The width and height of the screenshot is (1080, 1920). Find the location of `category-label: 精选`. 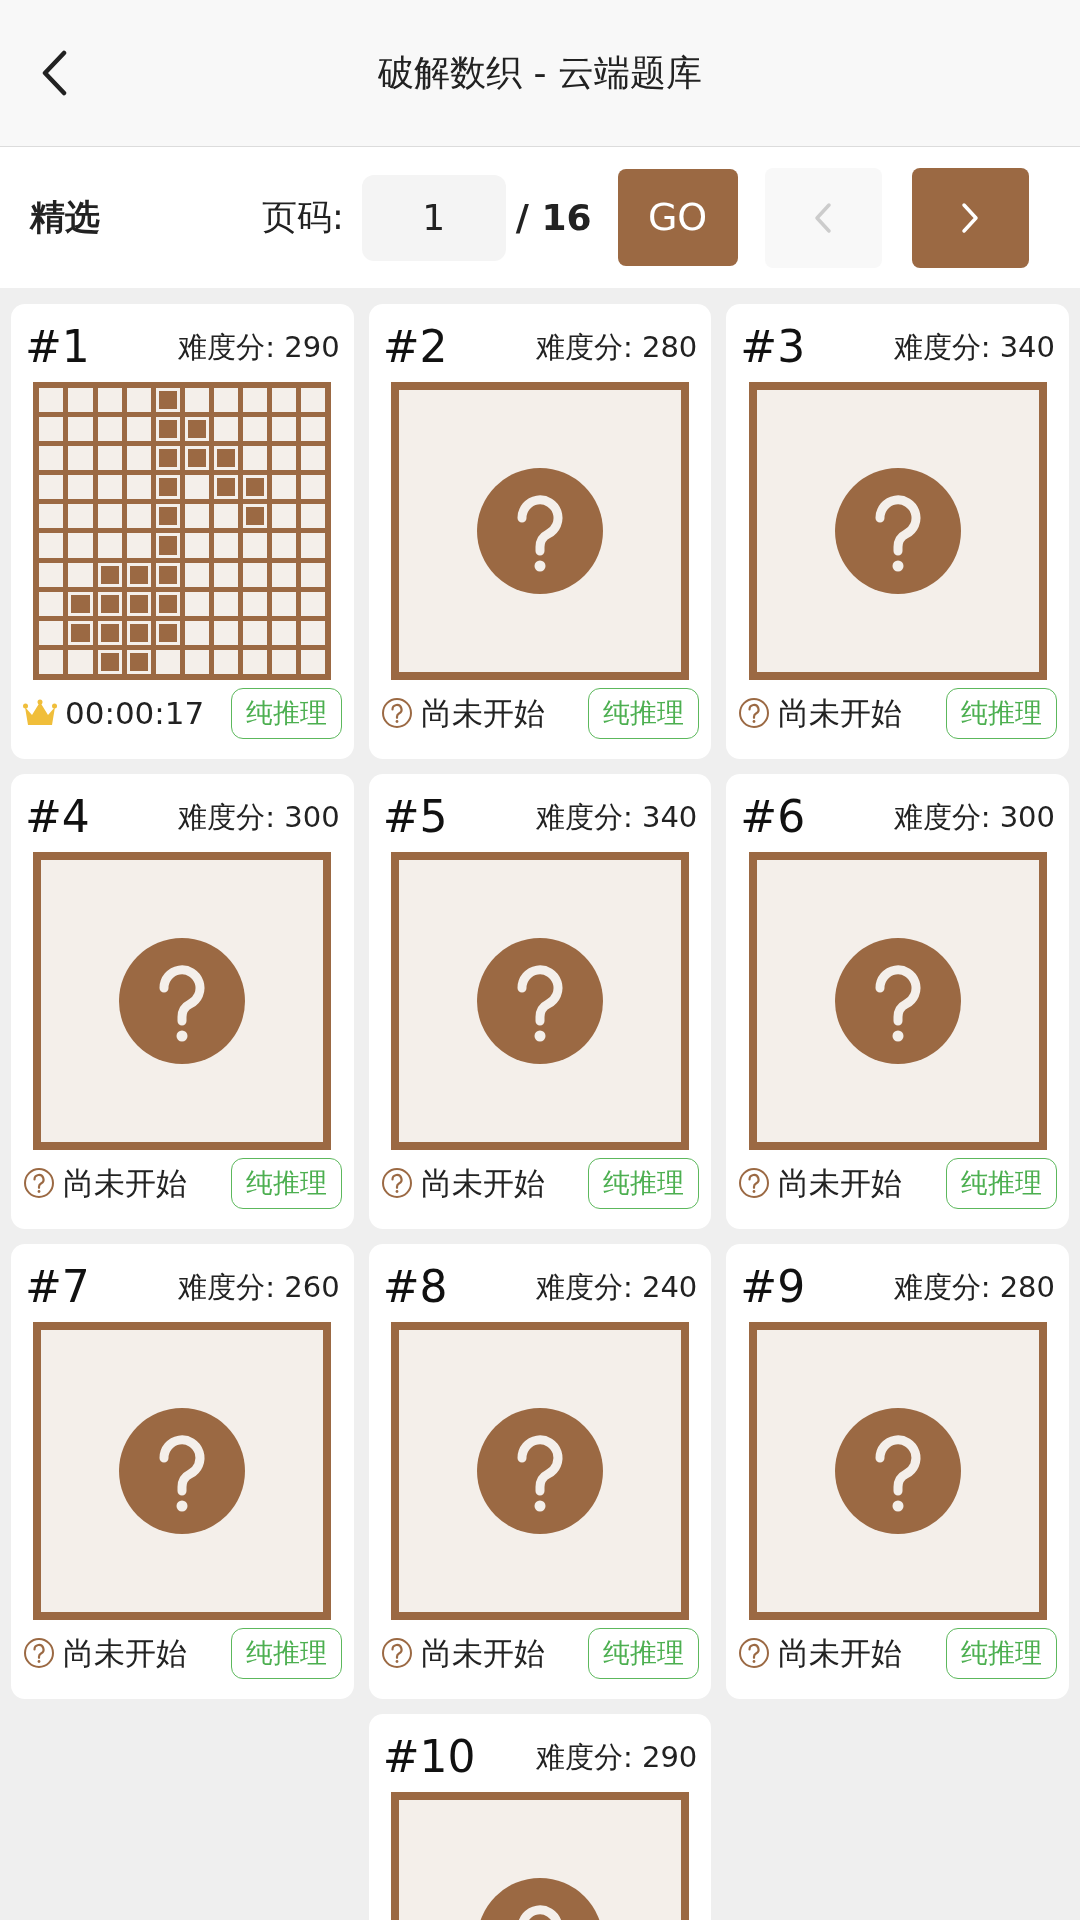

category-label: 精选 is located at coordinates (65, 218).